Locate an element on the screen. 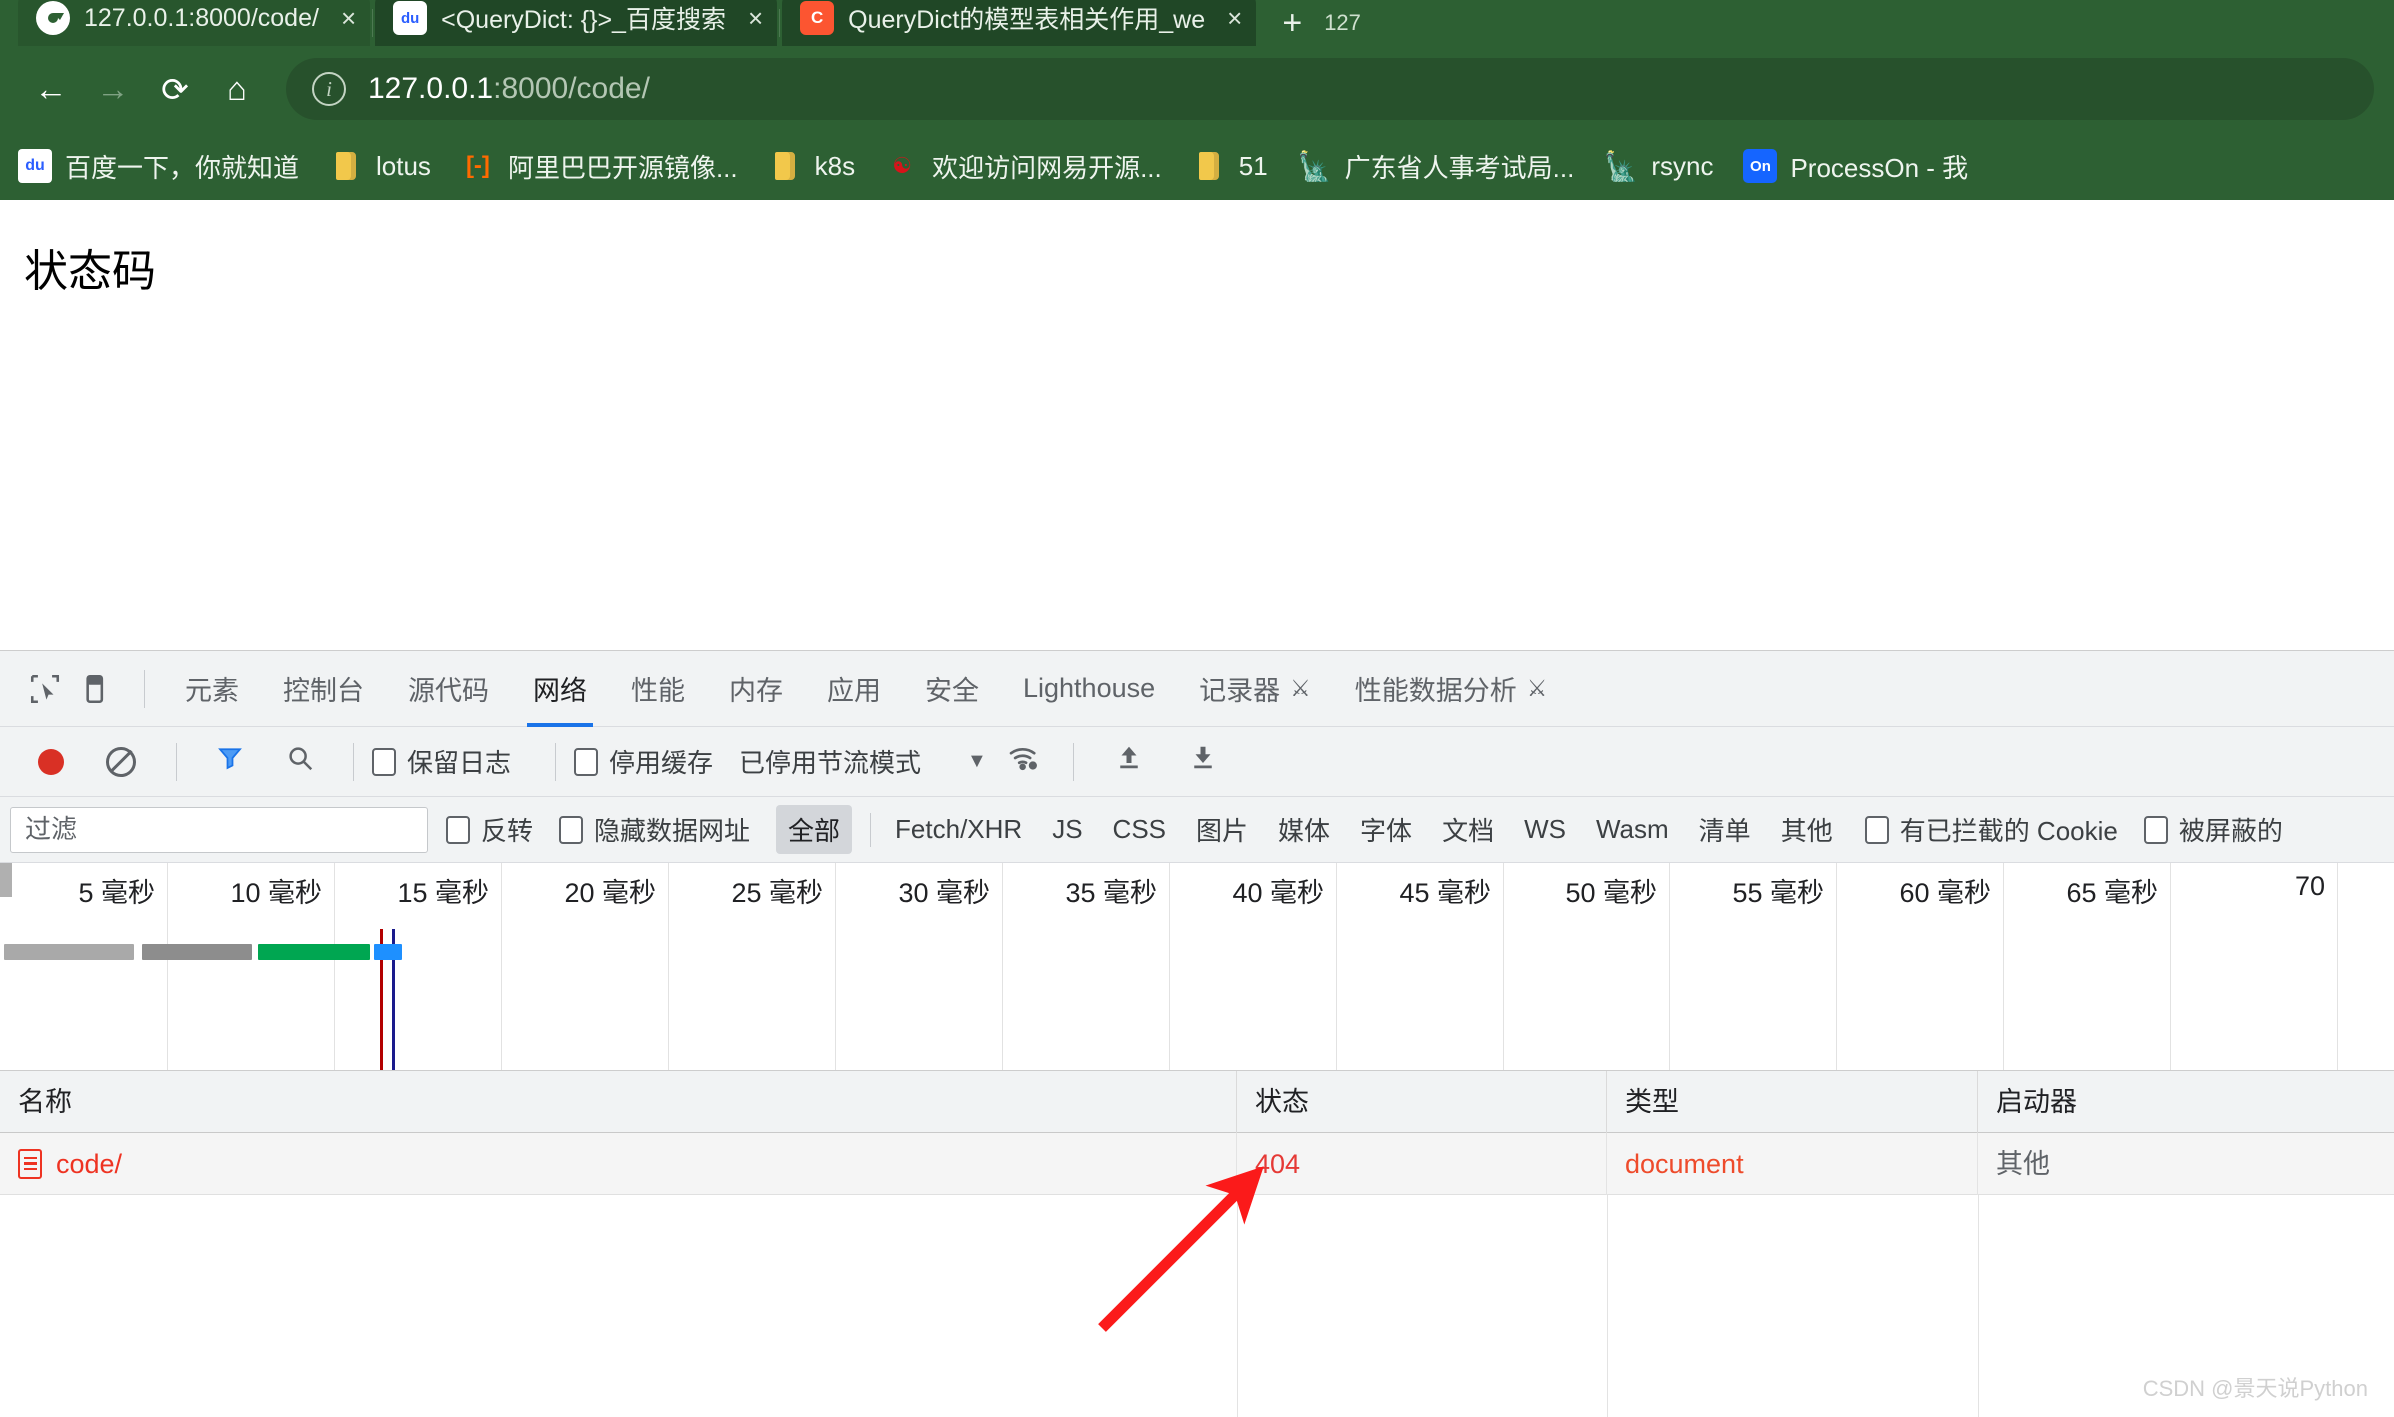  disable-cache-checkbox: 停用缓存 is located at coordinates (643, 761).